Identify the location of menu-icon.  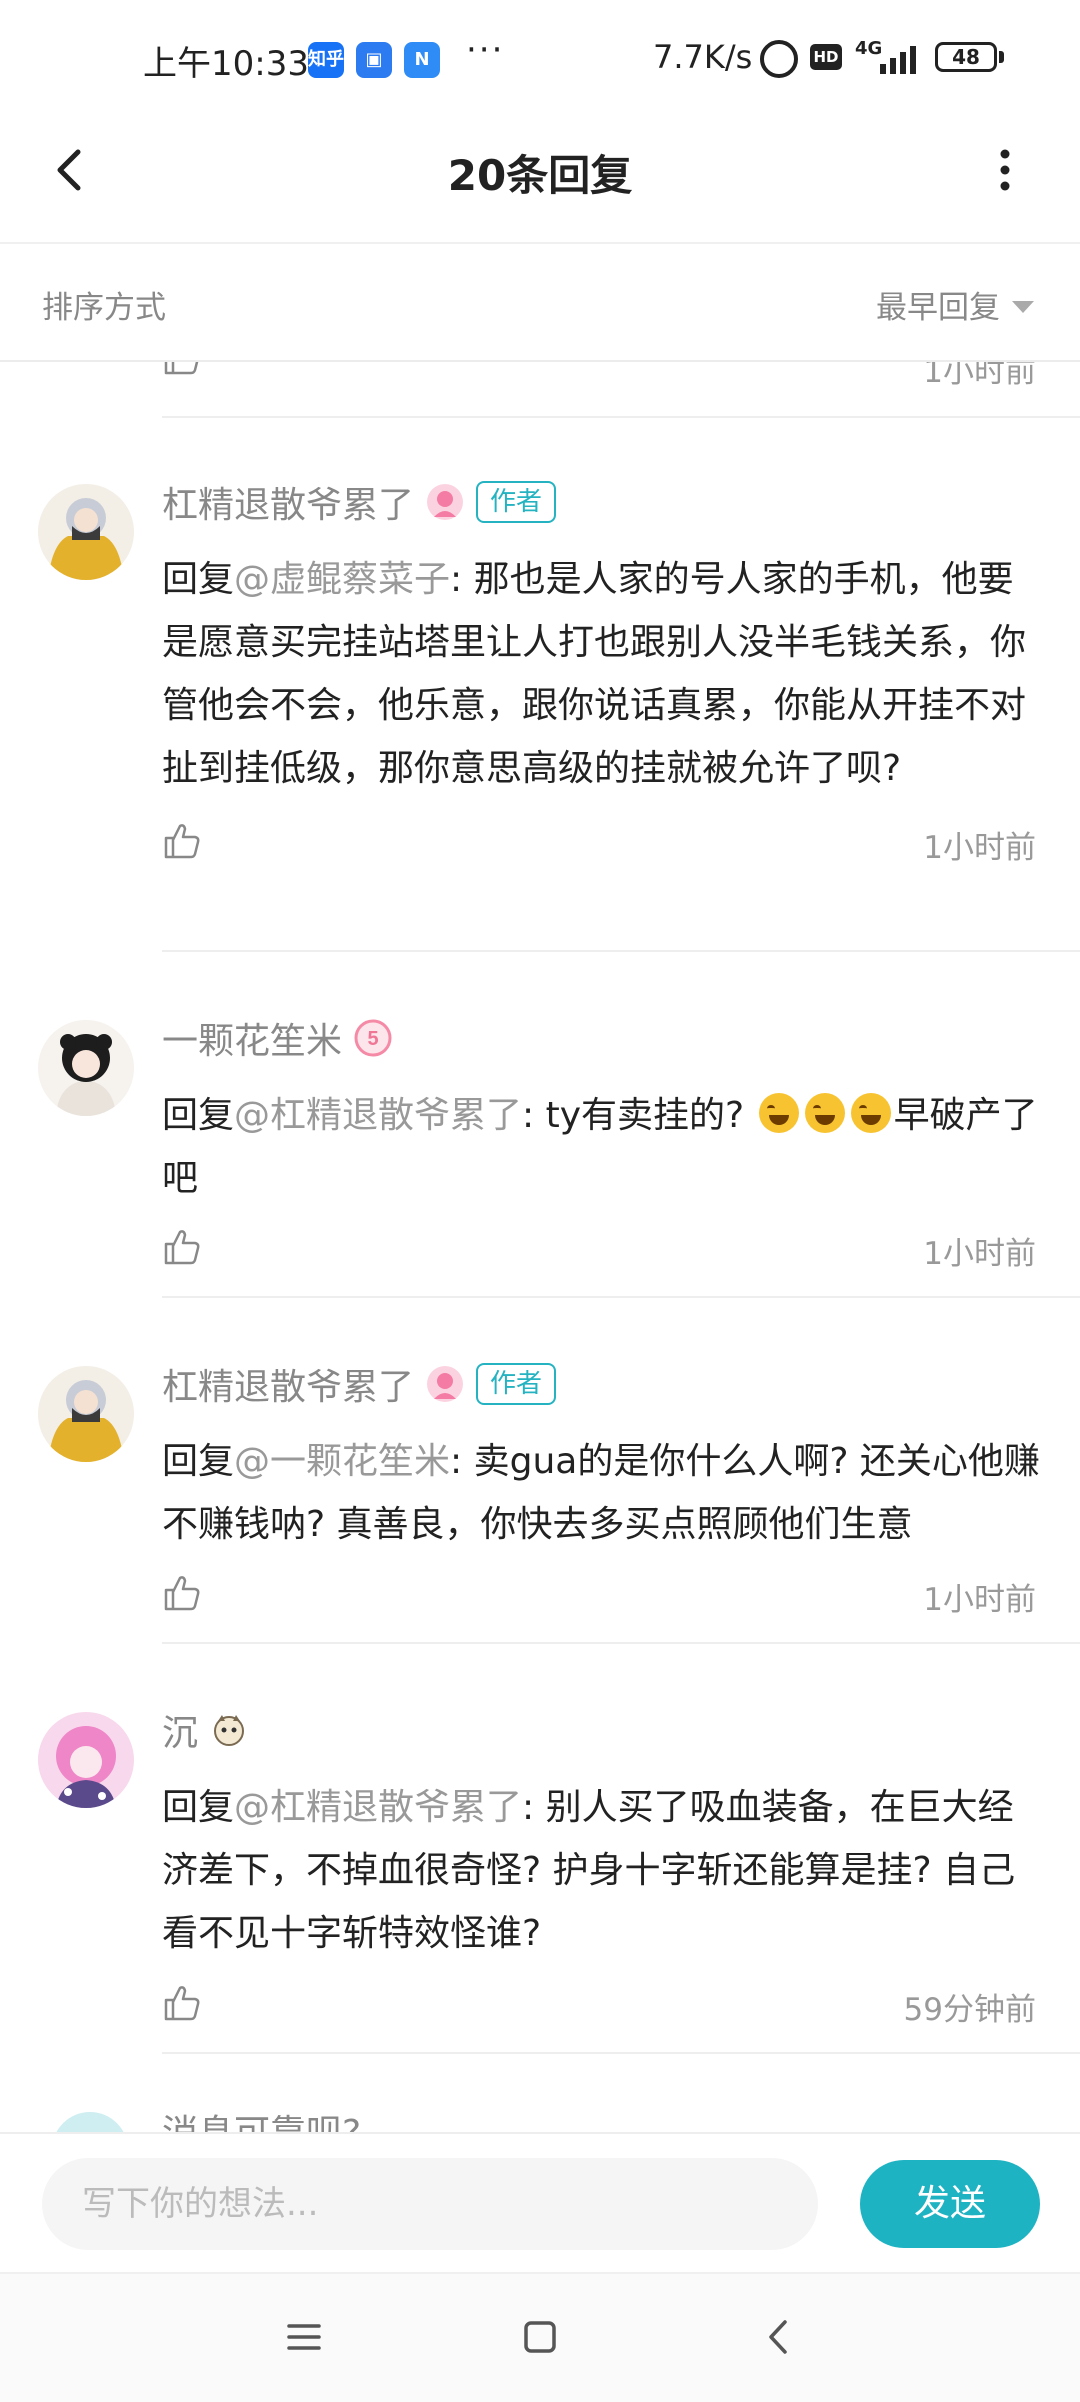
(304, 2337).